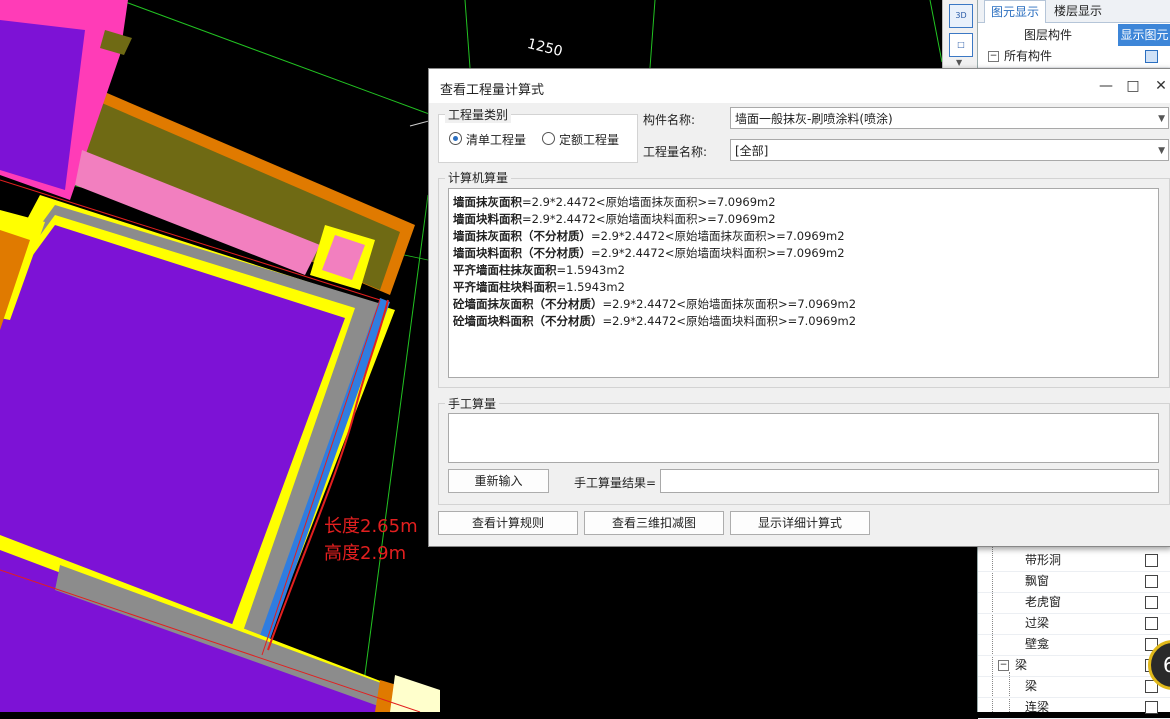  What do you see at coordinates (1074, 582) in the screenshot?
I see `tree-row-bay-window: 飘窗` at bounding box center [1074, 582].